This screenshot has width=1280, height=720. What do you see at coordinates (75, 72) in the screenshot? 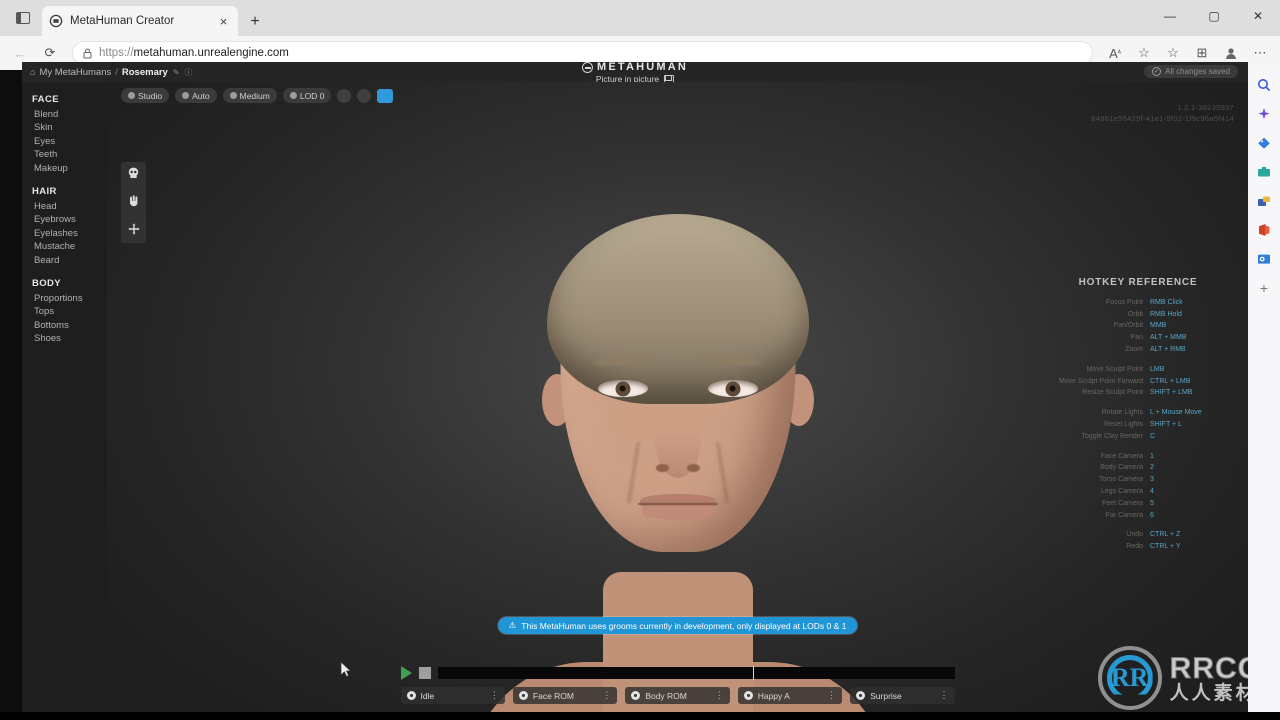
I see `breadcrumb-root: My MetaHumans` at bounding box center [75, 72].